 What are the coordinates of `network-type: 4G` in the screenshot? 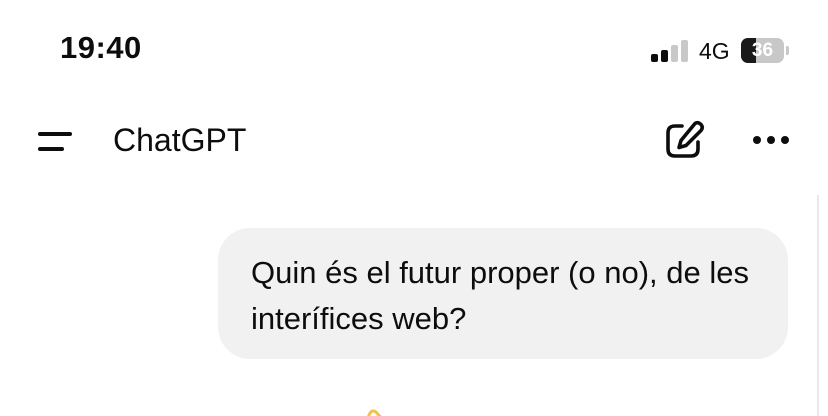 It's located at (714, 51).